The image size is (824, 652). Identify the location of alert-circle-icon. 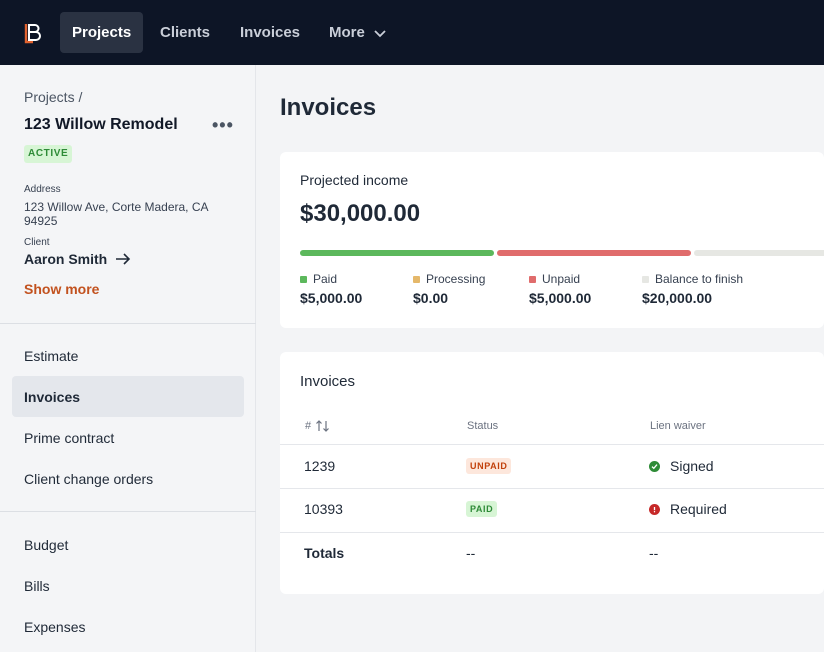
(654, 509).